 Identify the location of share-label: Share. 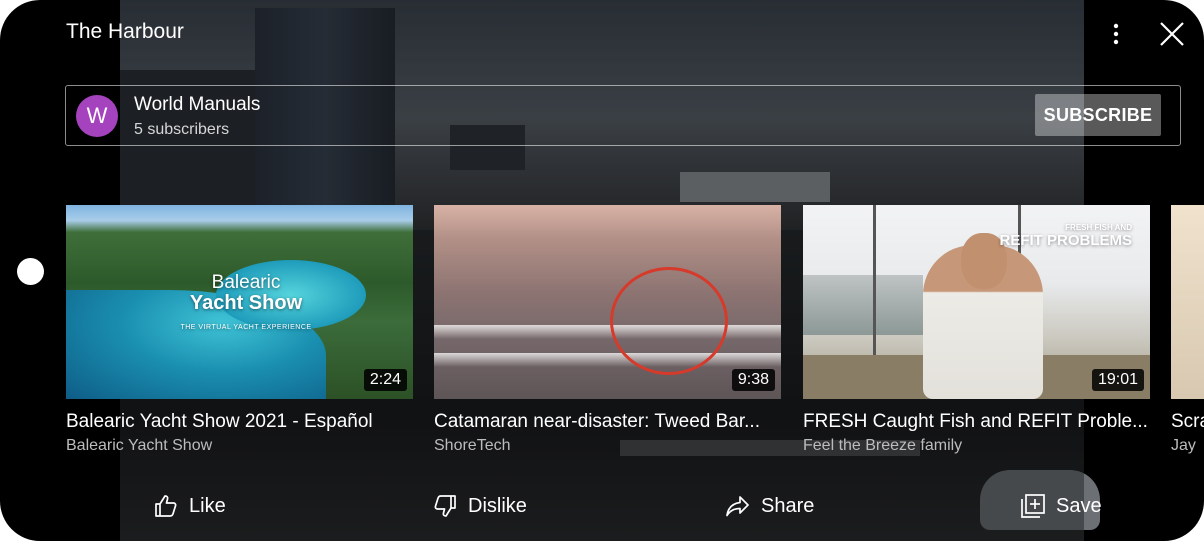
(788, 505).